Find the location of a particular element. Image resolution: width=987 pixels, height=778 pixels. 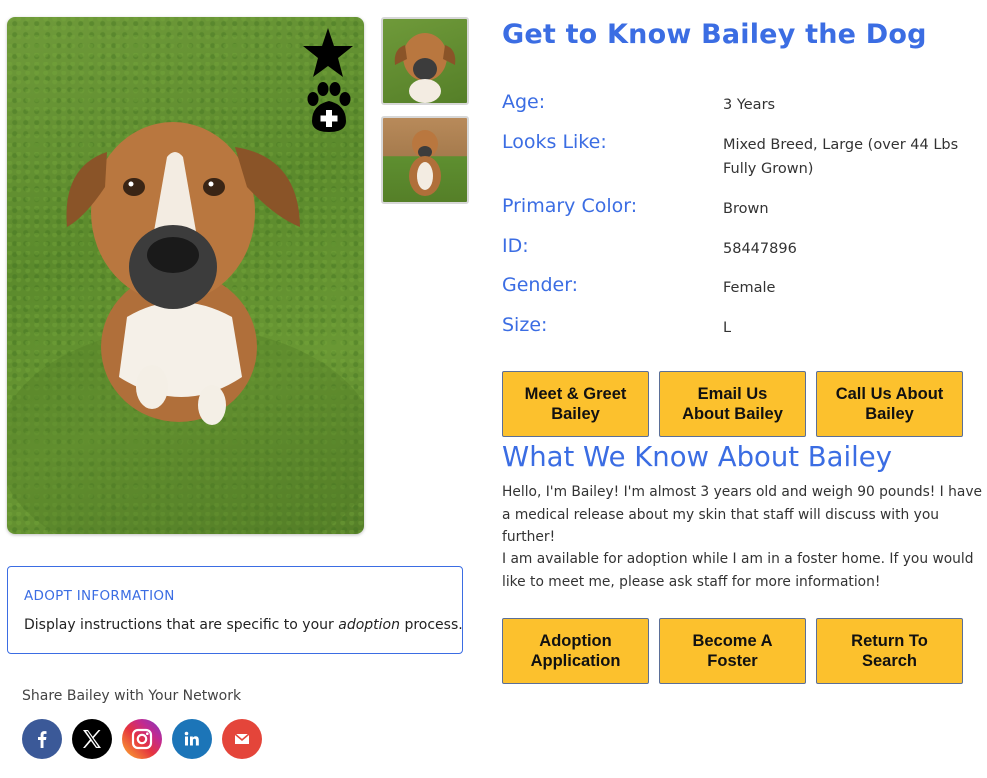

about-section-title: What We Know About Bailey is located at coordinates (697, 457).